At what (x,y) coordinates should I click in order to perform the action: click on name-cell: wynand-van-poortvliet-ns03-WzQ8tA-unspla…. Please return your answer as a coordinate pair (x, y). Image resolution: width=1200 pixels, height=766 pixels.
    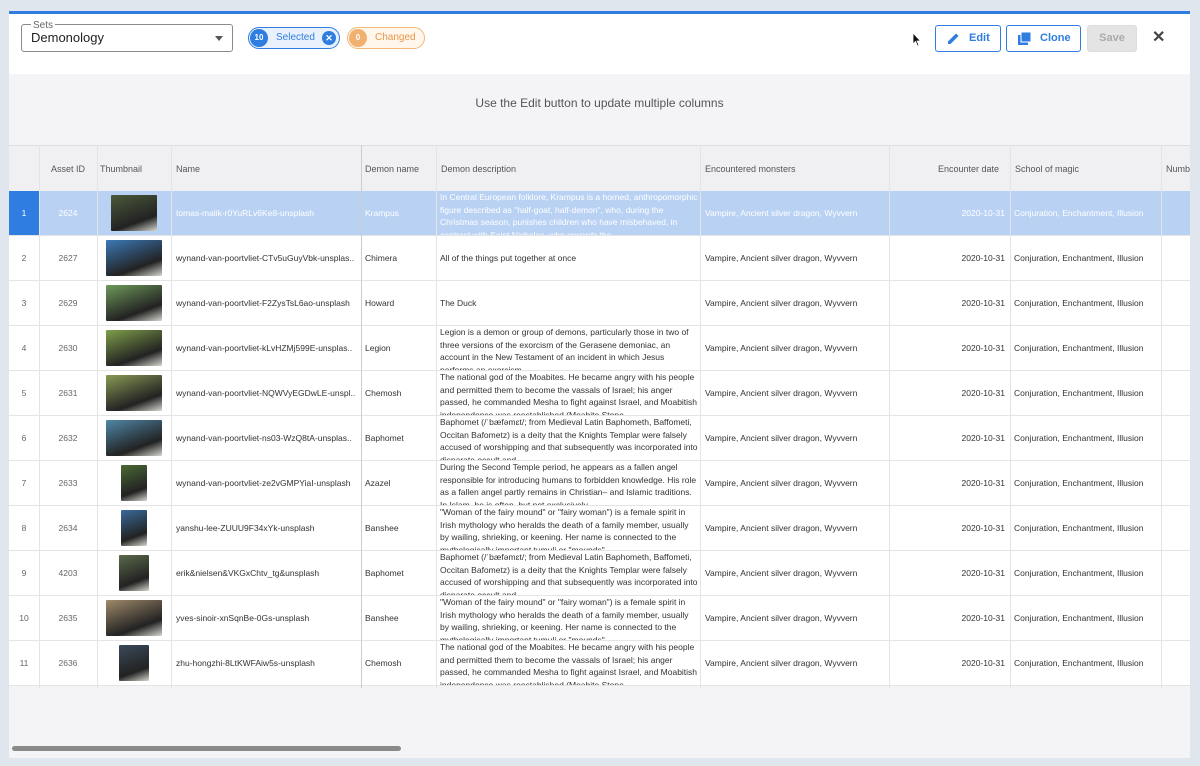
    Looking at the image, I should click on (264, 438).